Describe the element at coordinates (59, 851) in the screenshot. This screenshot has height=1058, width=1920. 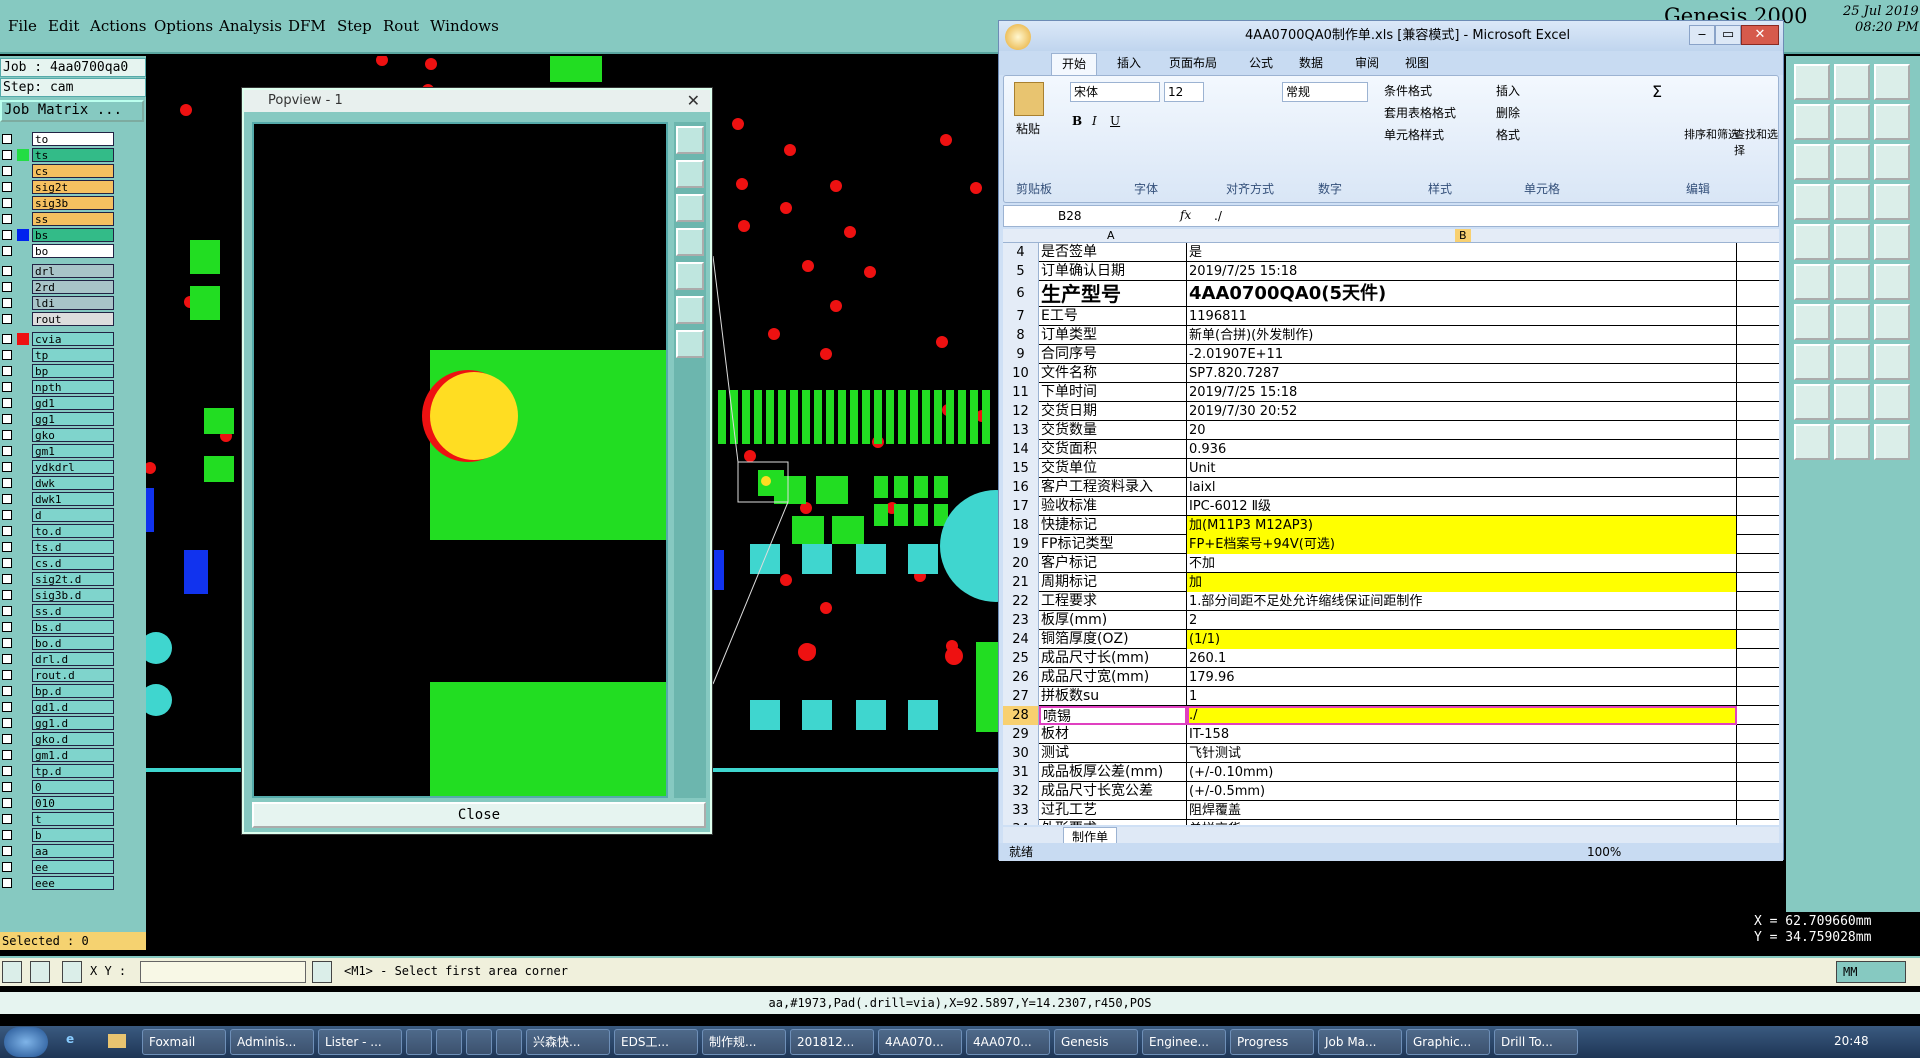
I see `layer-row: aa` at that location.